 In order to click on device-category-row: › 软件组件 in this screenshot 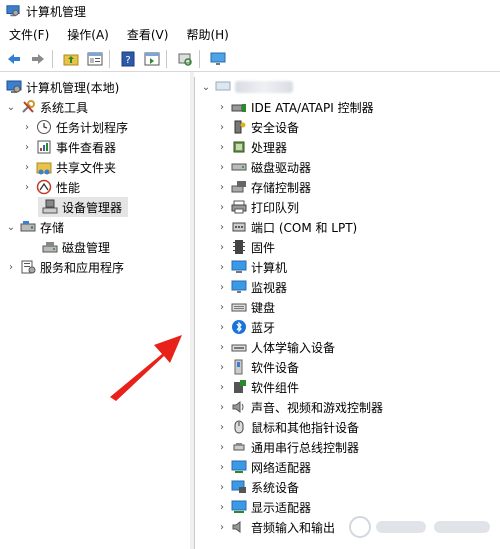, I will do `click(258, 387)`.